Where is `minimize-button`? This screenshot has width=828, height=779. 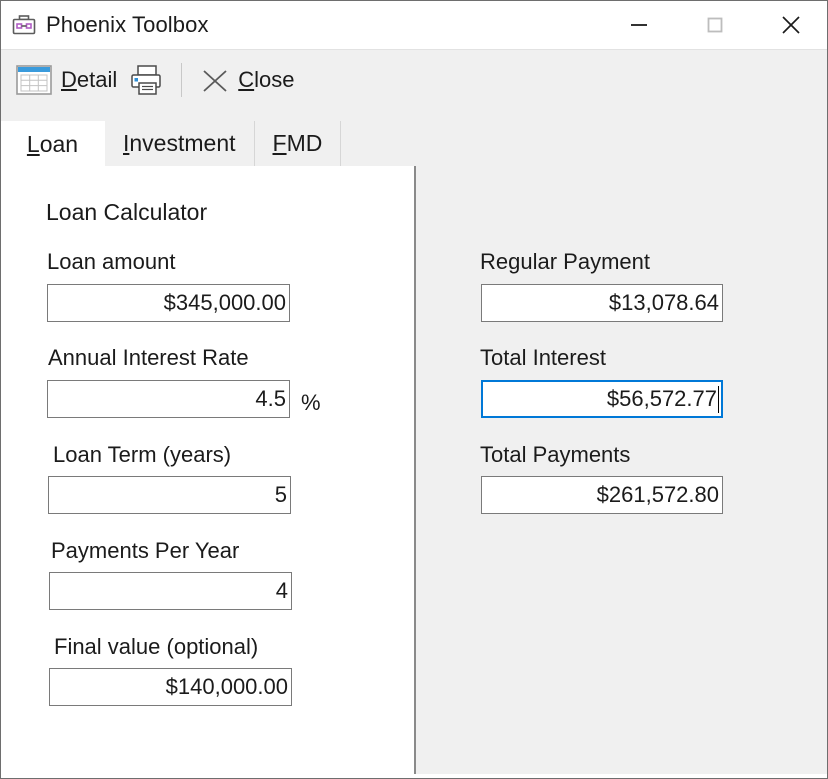
minimize-button is located at coordinates (639, 24).